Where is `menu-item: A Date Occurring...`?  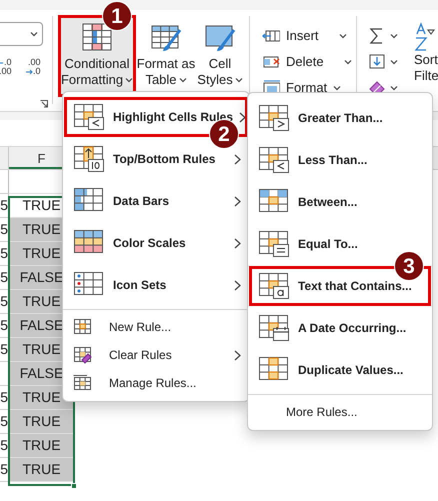
menu-item: A Date Occurring... is located at coordinates (340, 328).